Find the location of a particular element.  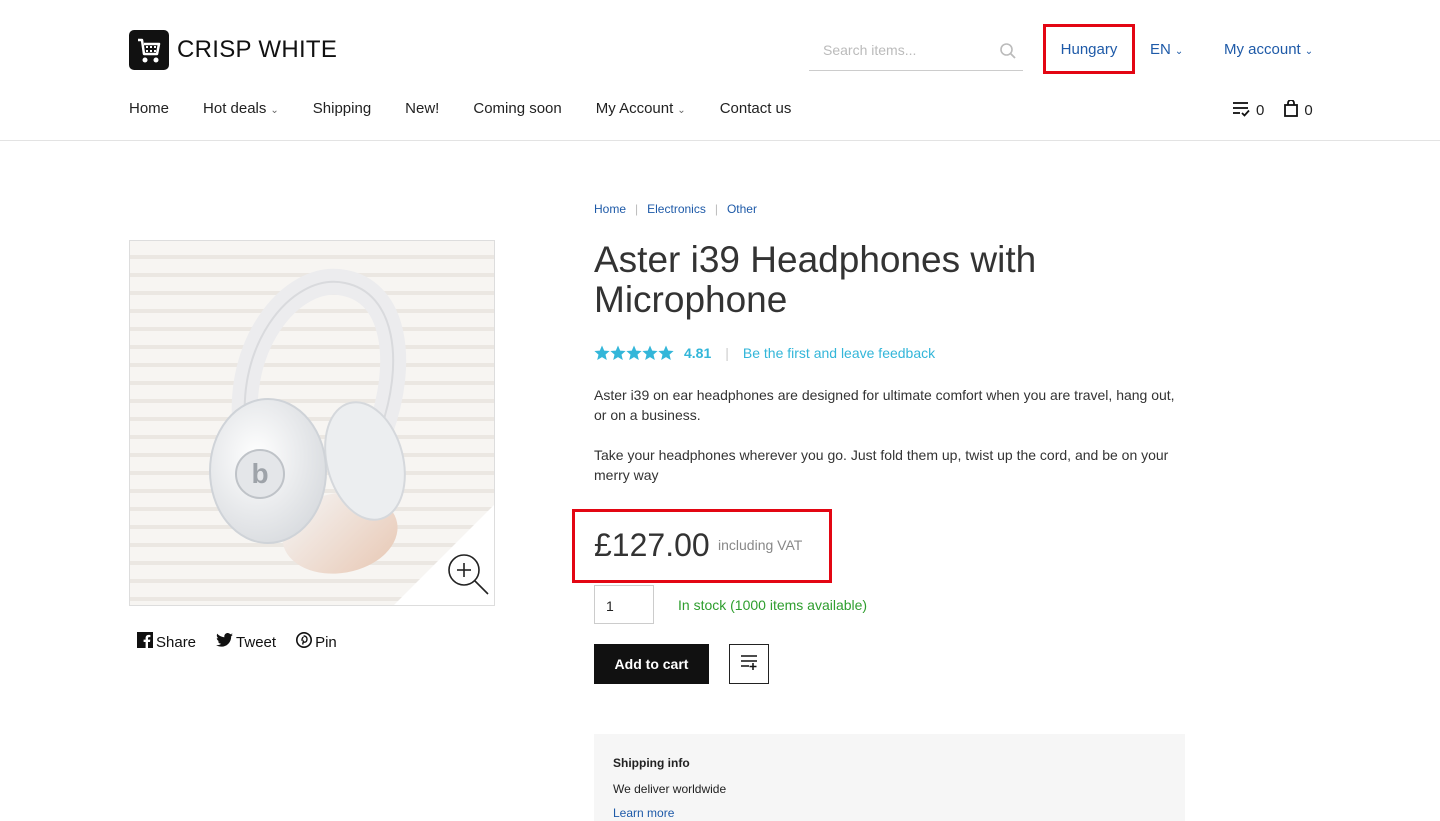

svg-text: b is located at coordinates (259, 473).